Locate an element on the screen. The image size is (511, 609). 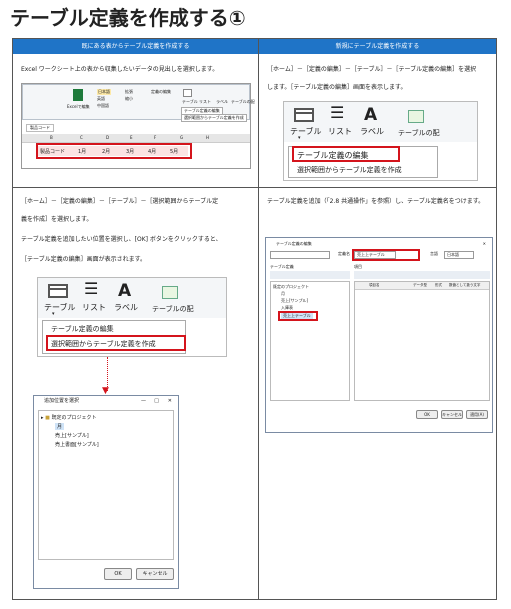
col-f: F is located at coordinates (155, 137).